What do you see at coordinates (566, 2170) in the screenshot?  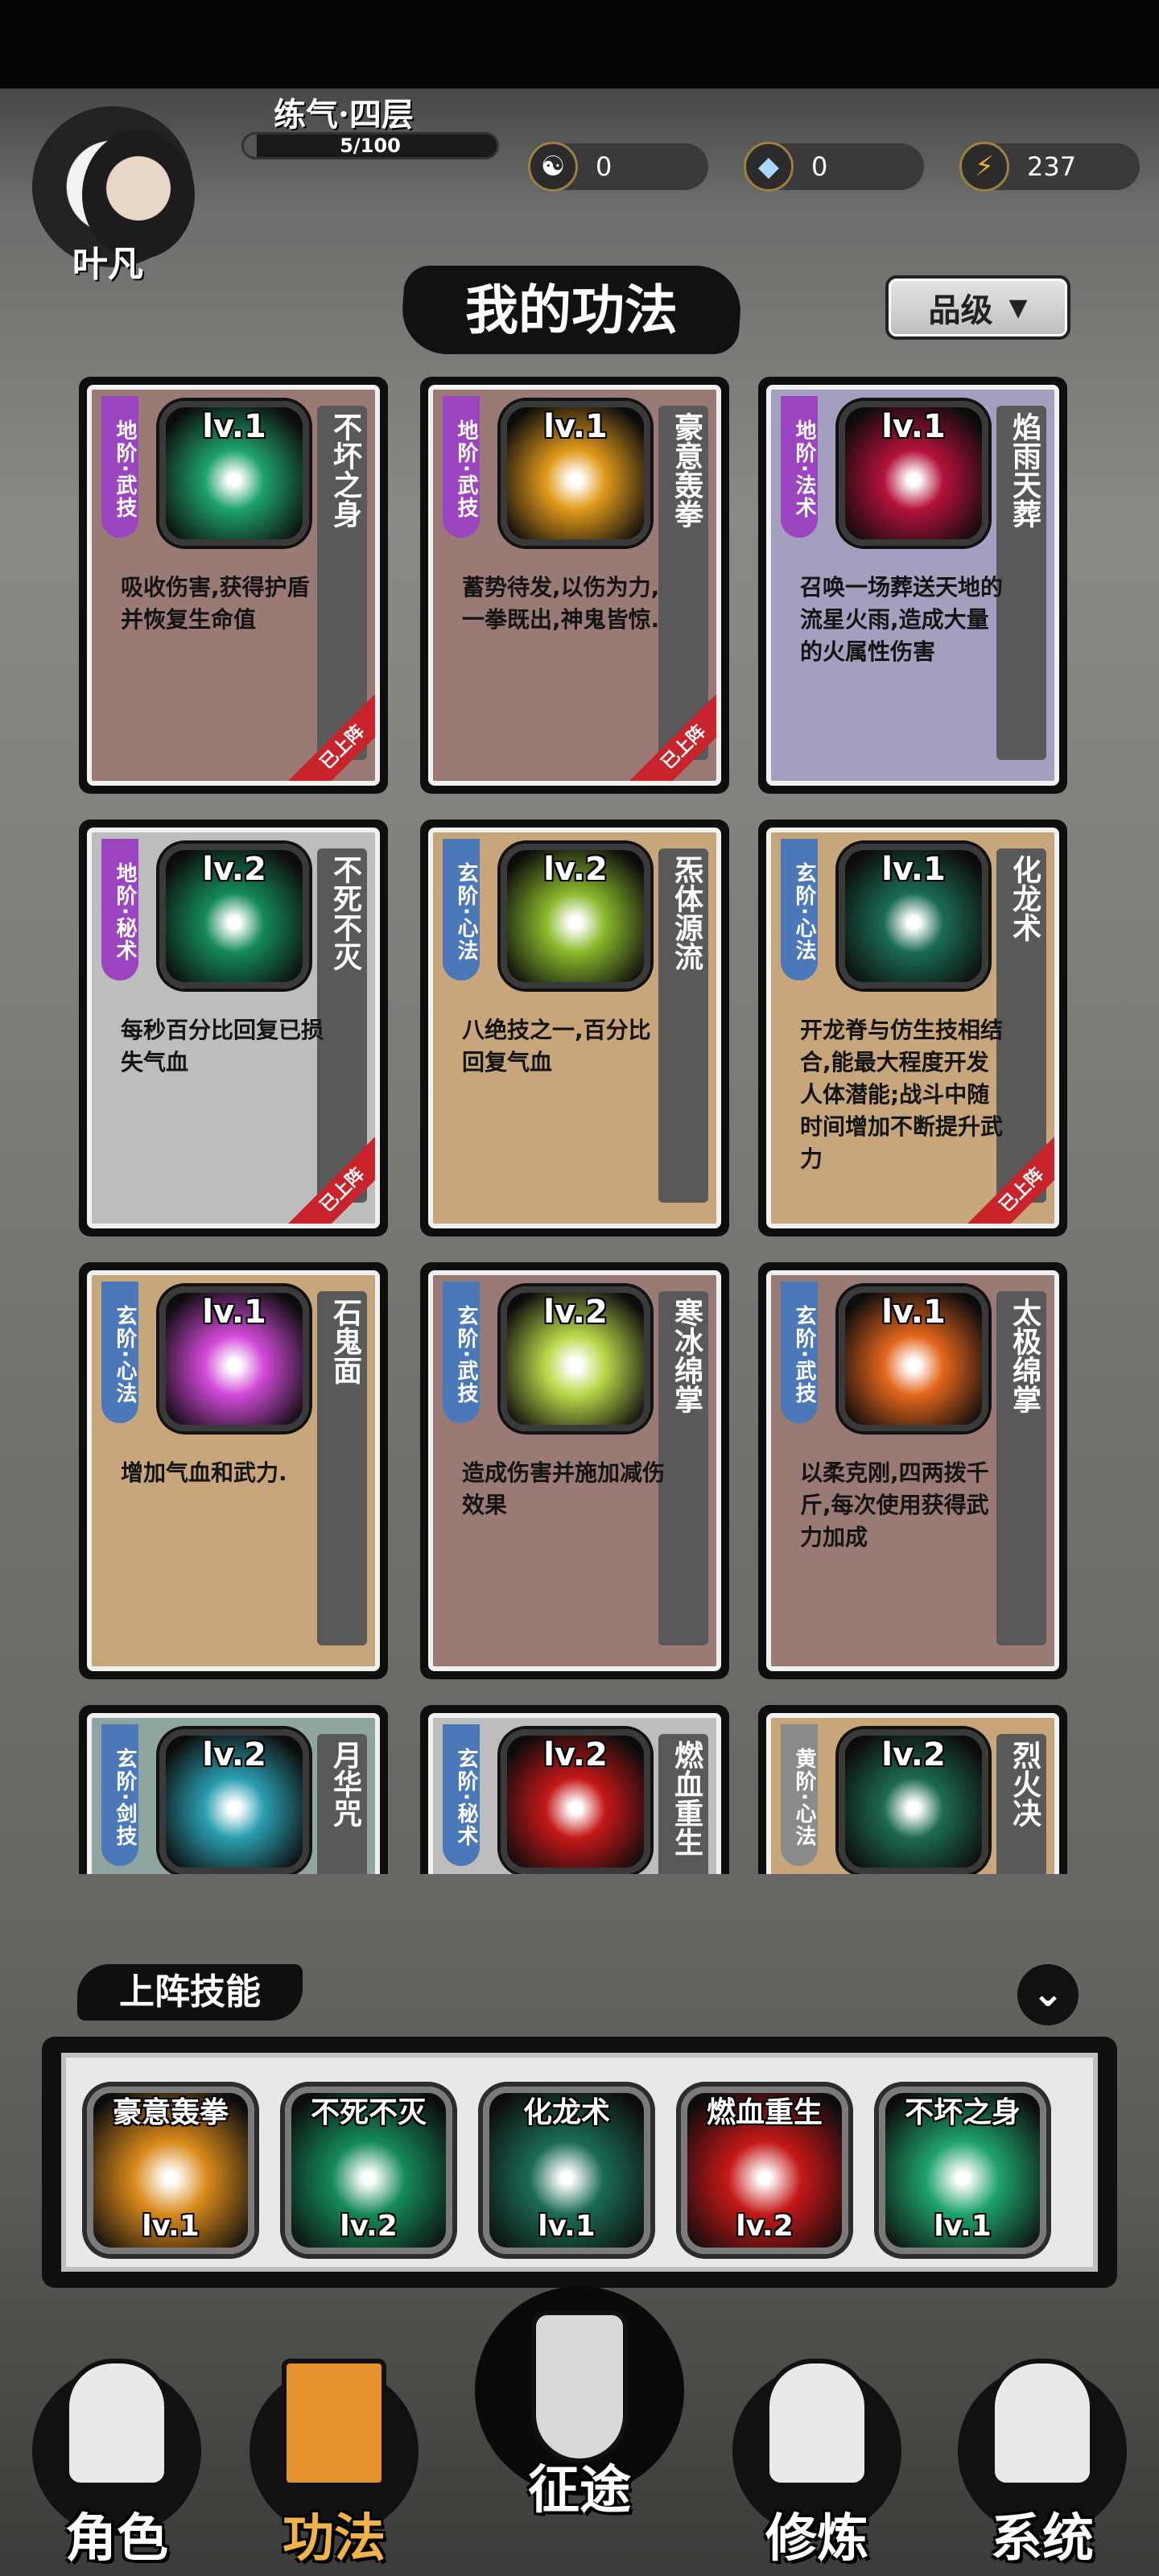 I see `lineup-slot: 化龙术 lv.1` at bounding box center [566, 2170].